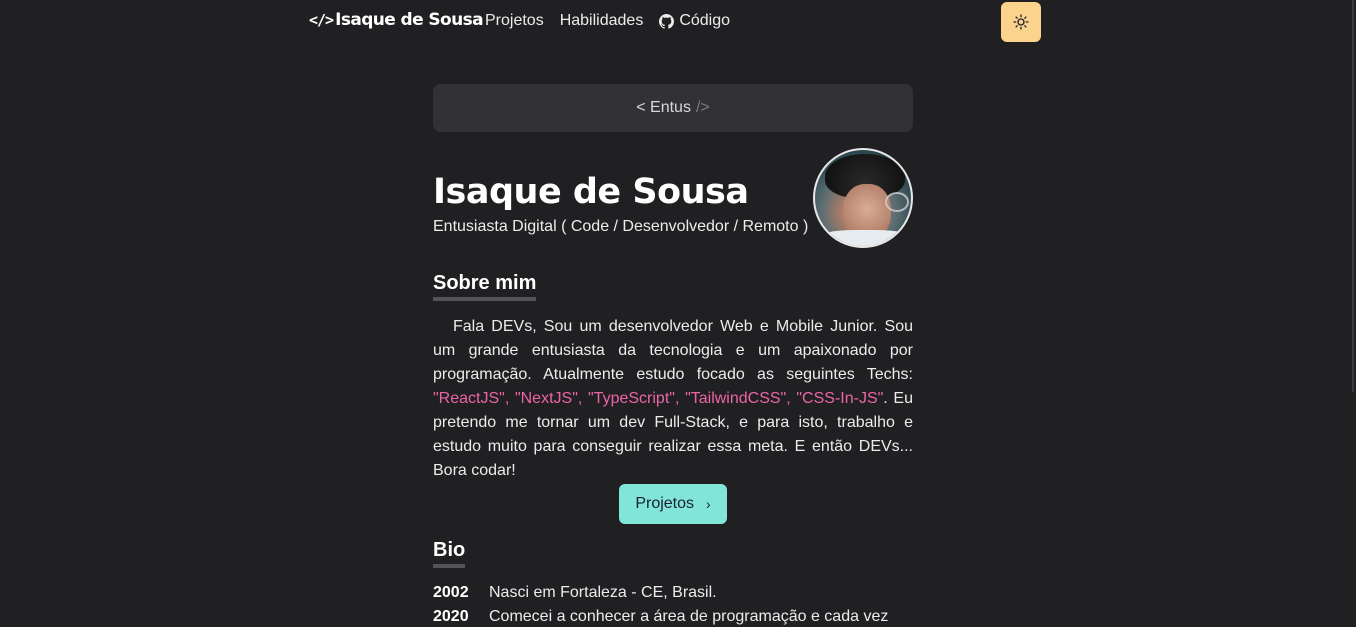  Describe the element at coordinates (603, 592) in the screenshot. I see `bio-text: Nasci em Fortaleza - CE, Brasil.` at that location.